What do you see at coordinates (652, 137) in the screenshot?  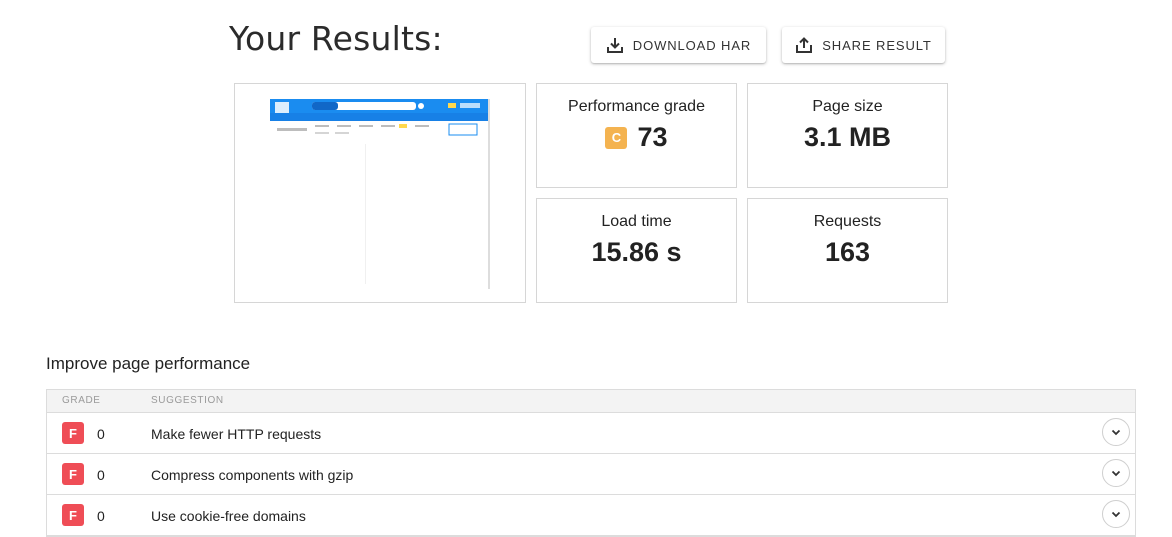 I see `performance-score: 73` at bounding box center [652, 137].